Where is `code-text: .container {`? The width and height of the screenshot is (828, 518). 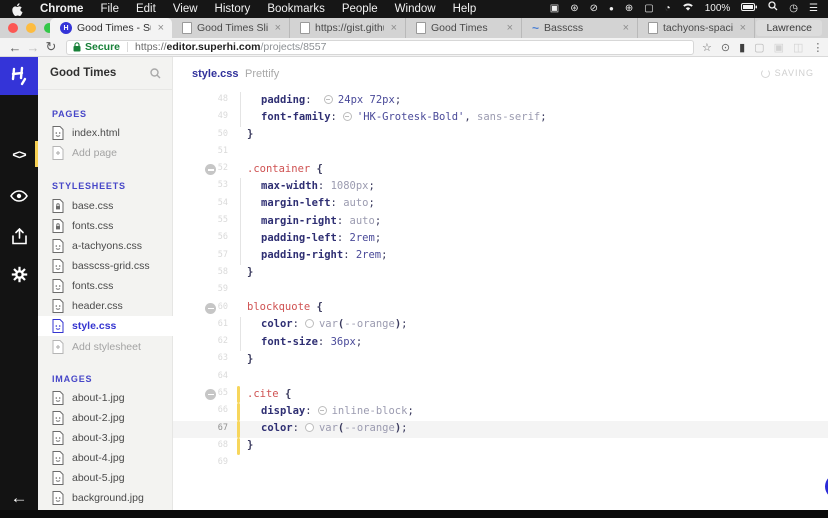 code-text: .container { is located at coordinates (285, 169).